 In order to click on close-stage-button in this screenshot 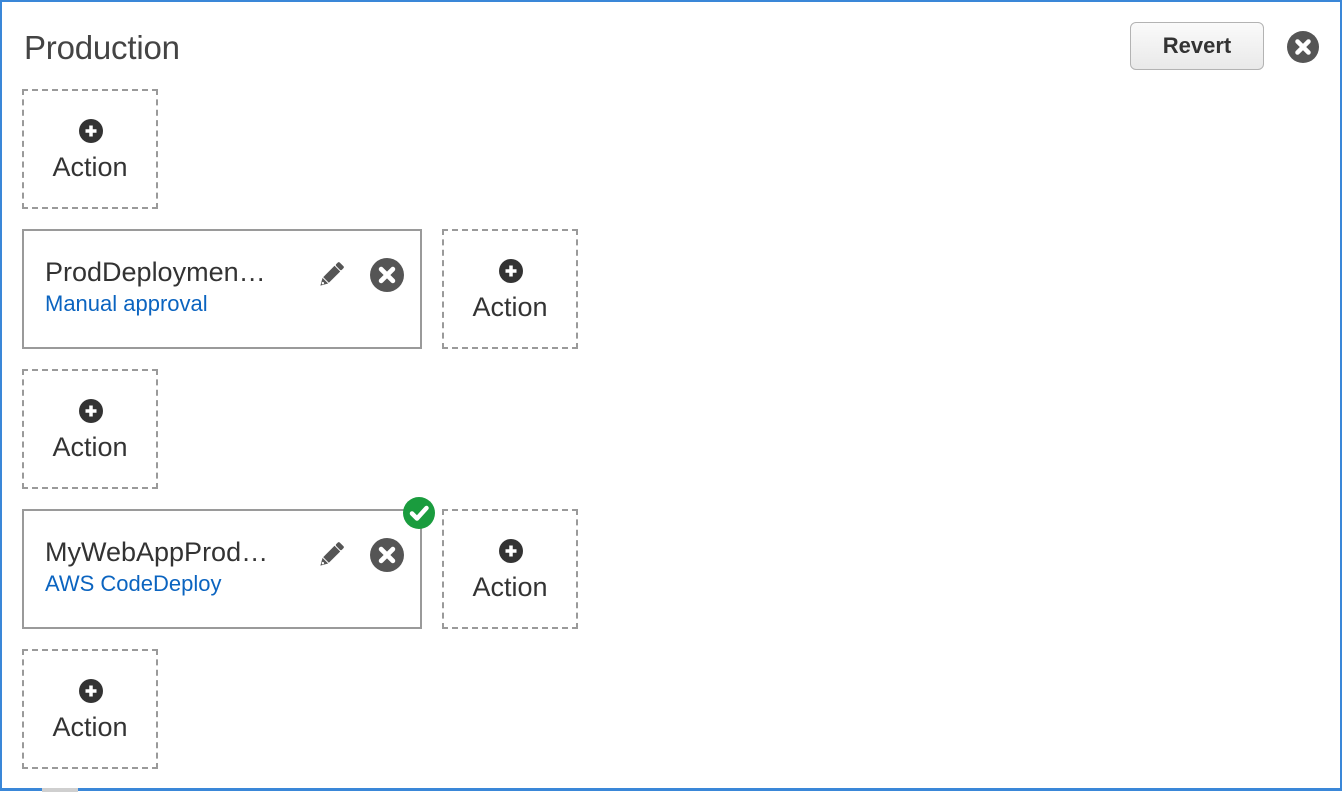, I will do `click(1303, 47)`.